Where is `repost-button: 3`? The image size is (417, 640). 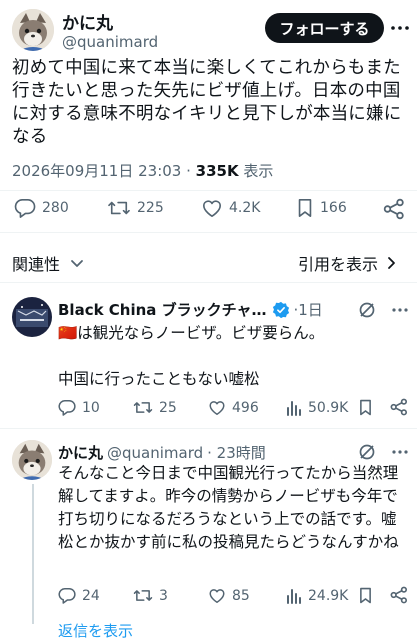 repost-button: 3 is located at coordinates (150, 595).